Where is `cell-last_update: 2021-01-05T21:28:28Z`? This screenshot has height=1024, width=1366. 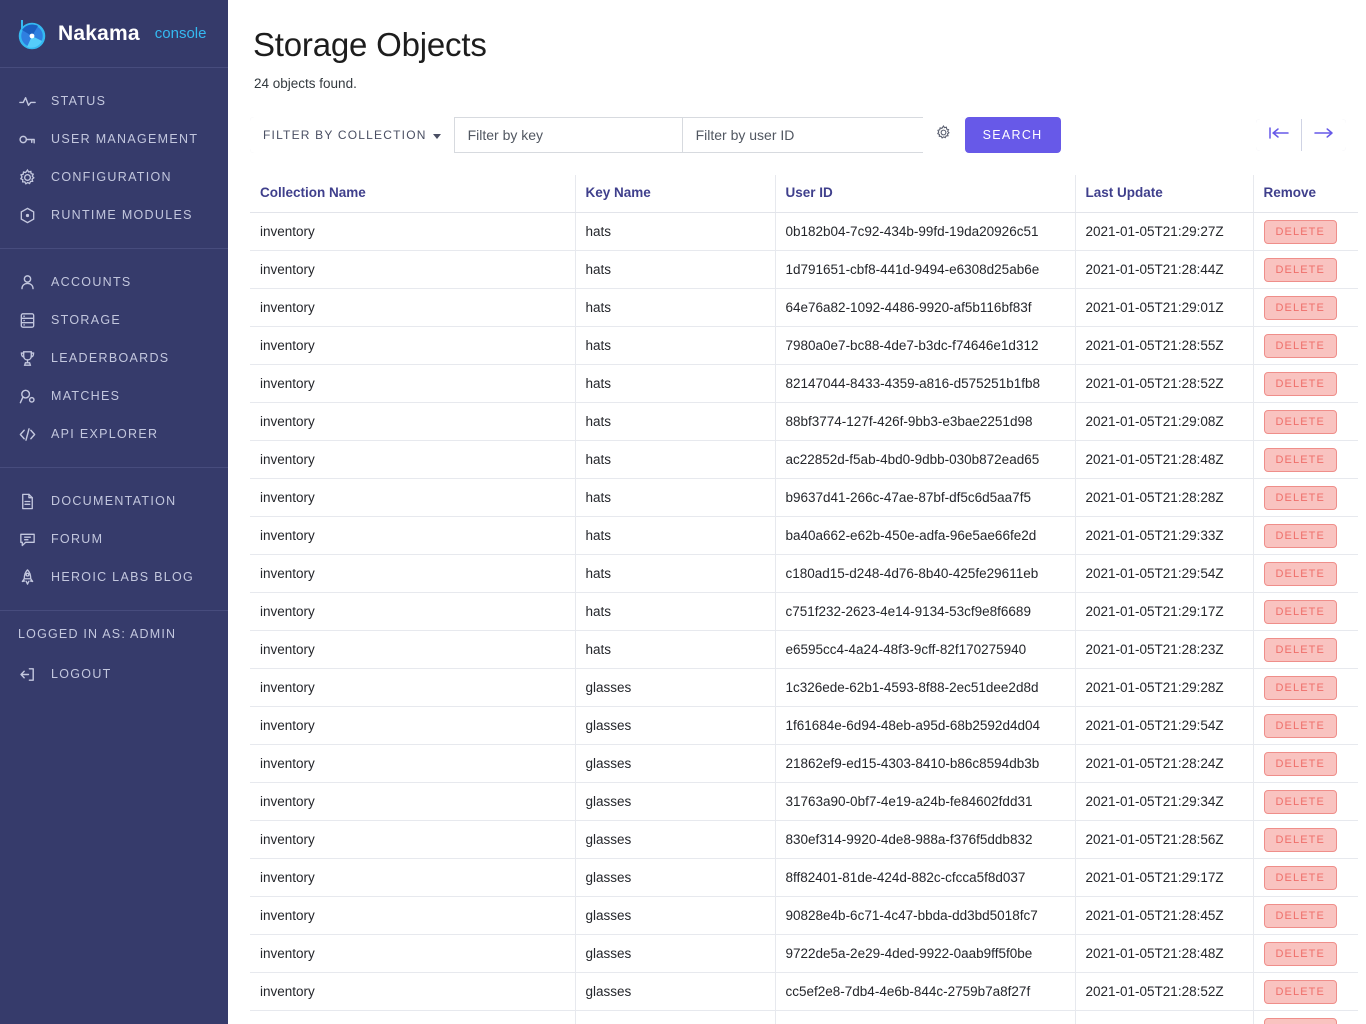
cell-last_update: 2021-01-05T21:28:28Z is located at coordinates (1164, 497).